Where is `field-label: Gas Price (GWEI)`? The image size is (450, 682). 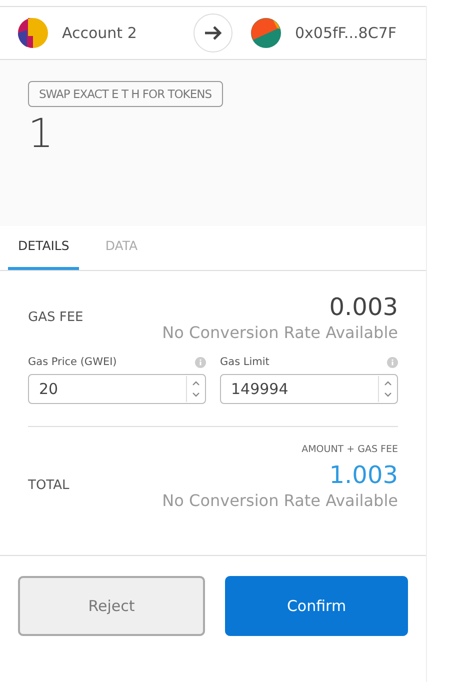
field-label: Gas Price (GWEI) is located at coordinates (72, 362).